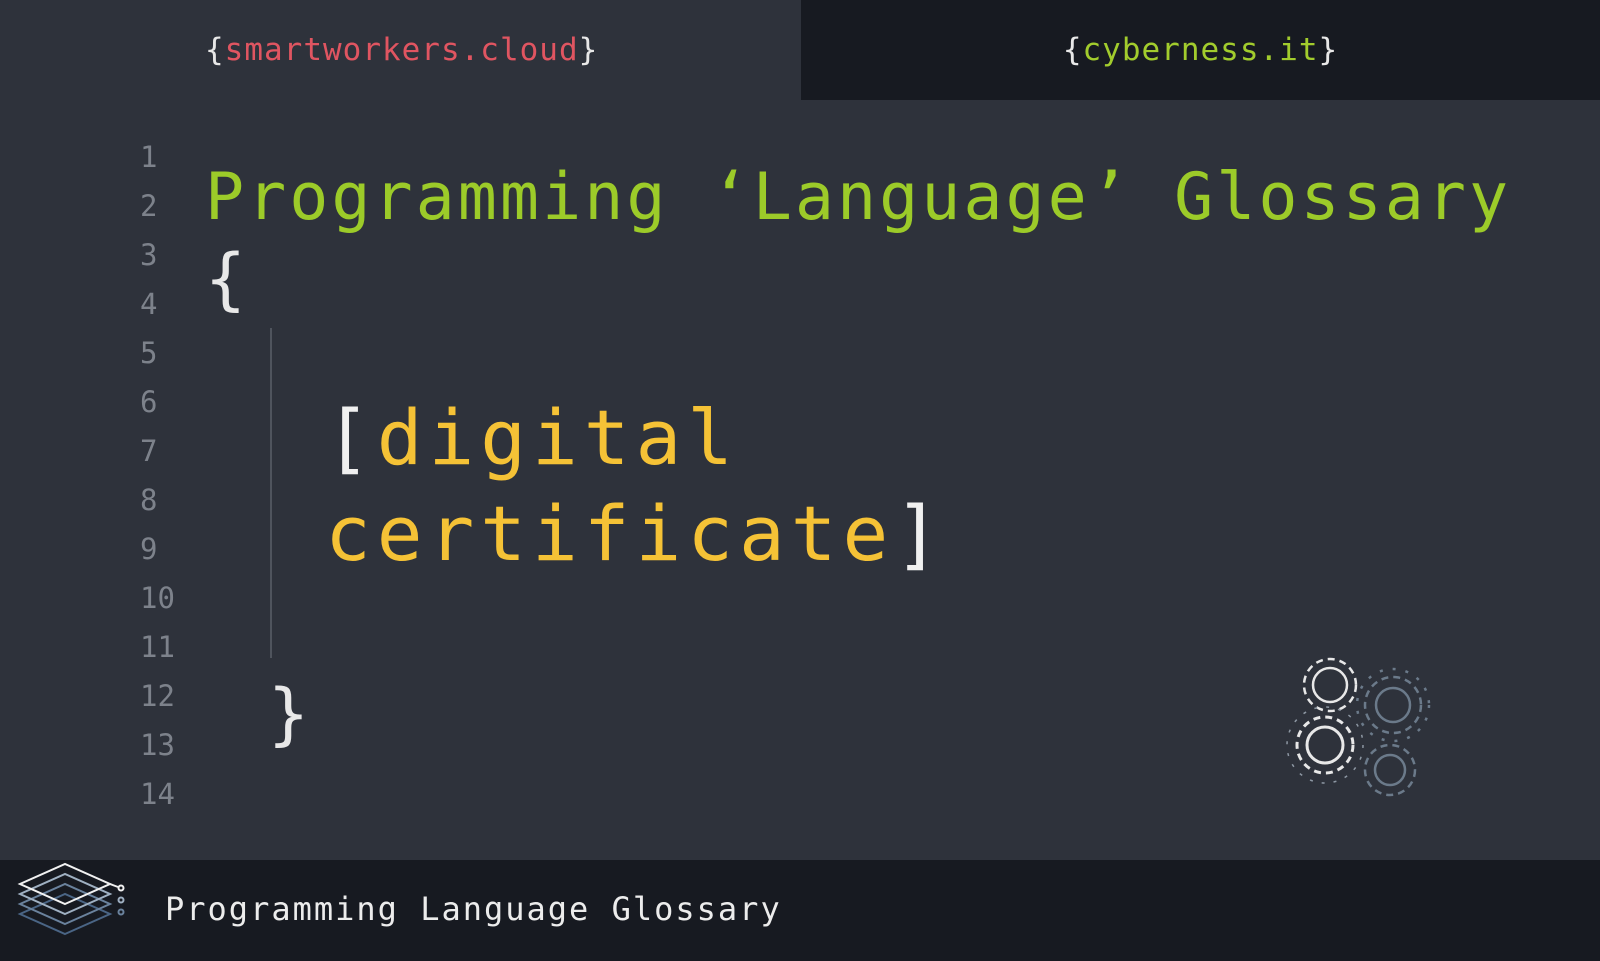  I want to click on footer-bar: Programming Language Glossary, so click(800, 910).